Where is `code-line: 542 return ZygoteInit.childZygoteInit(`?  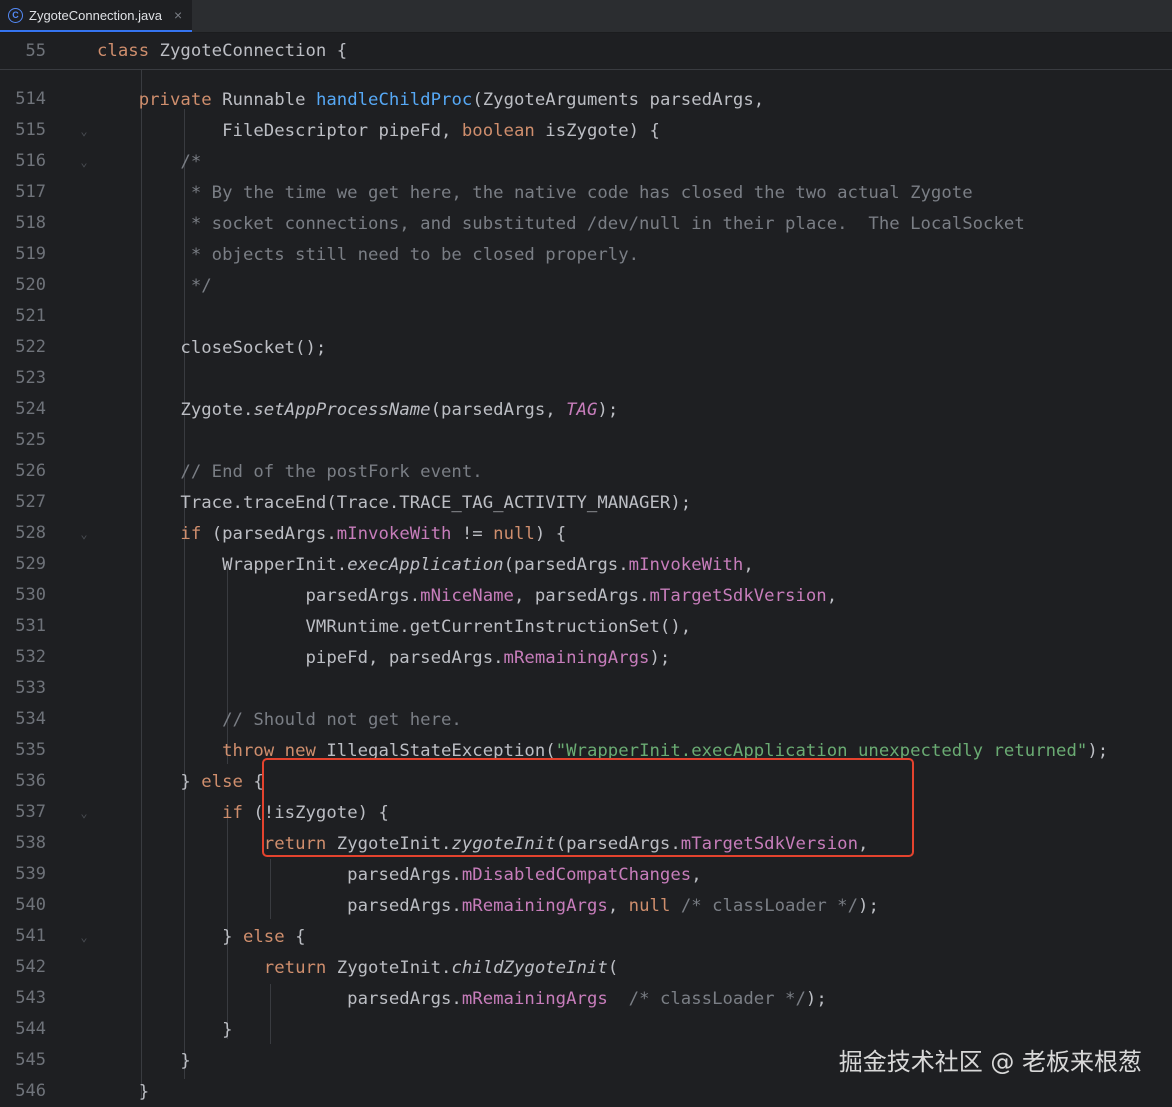 code-line: 542 return ZygoteInit.childZygoteInit( is located at coordinates (586, 967).